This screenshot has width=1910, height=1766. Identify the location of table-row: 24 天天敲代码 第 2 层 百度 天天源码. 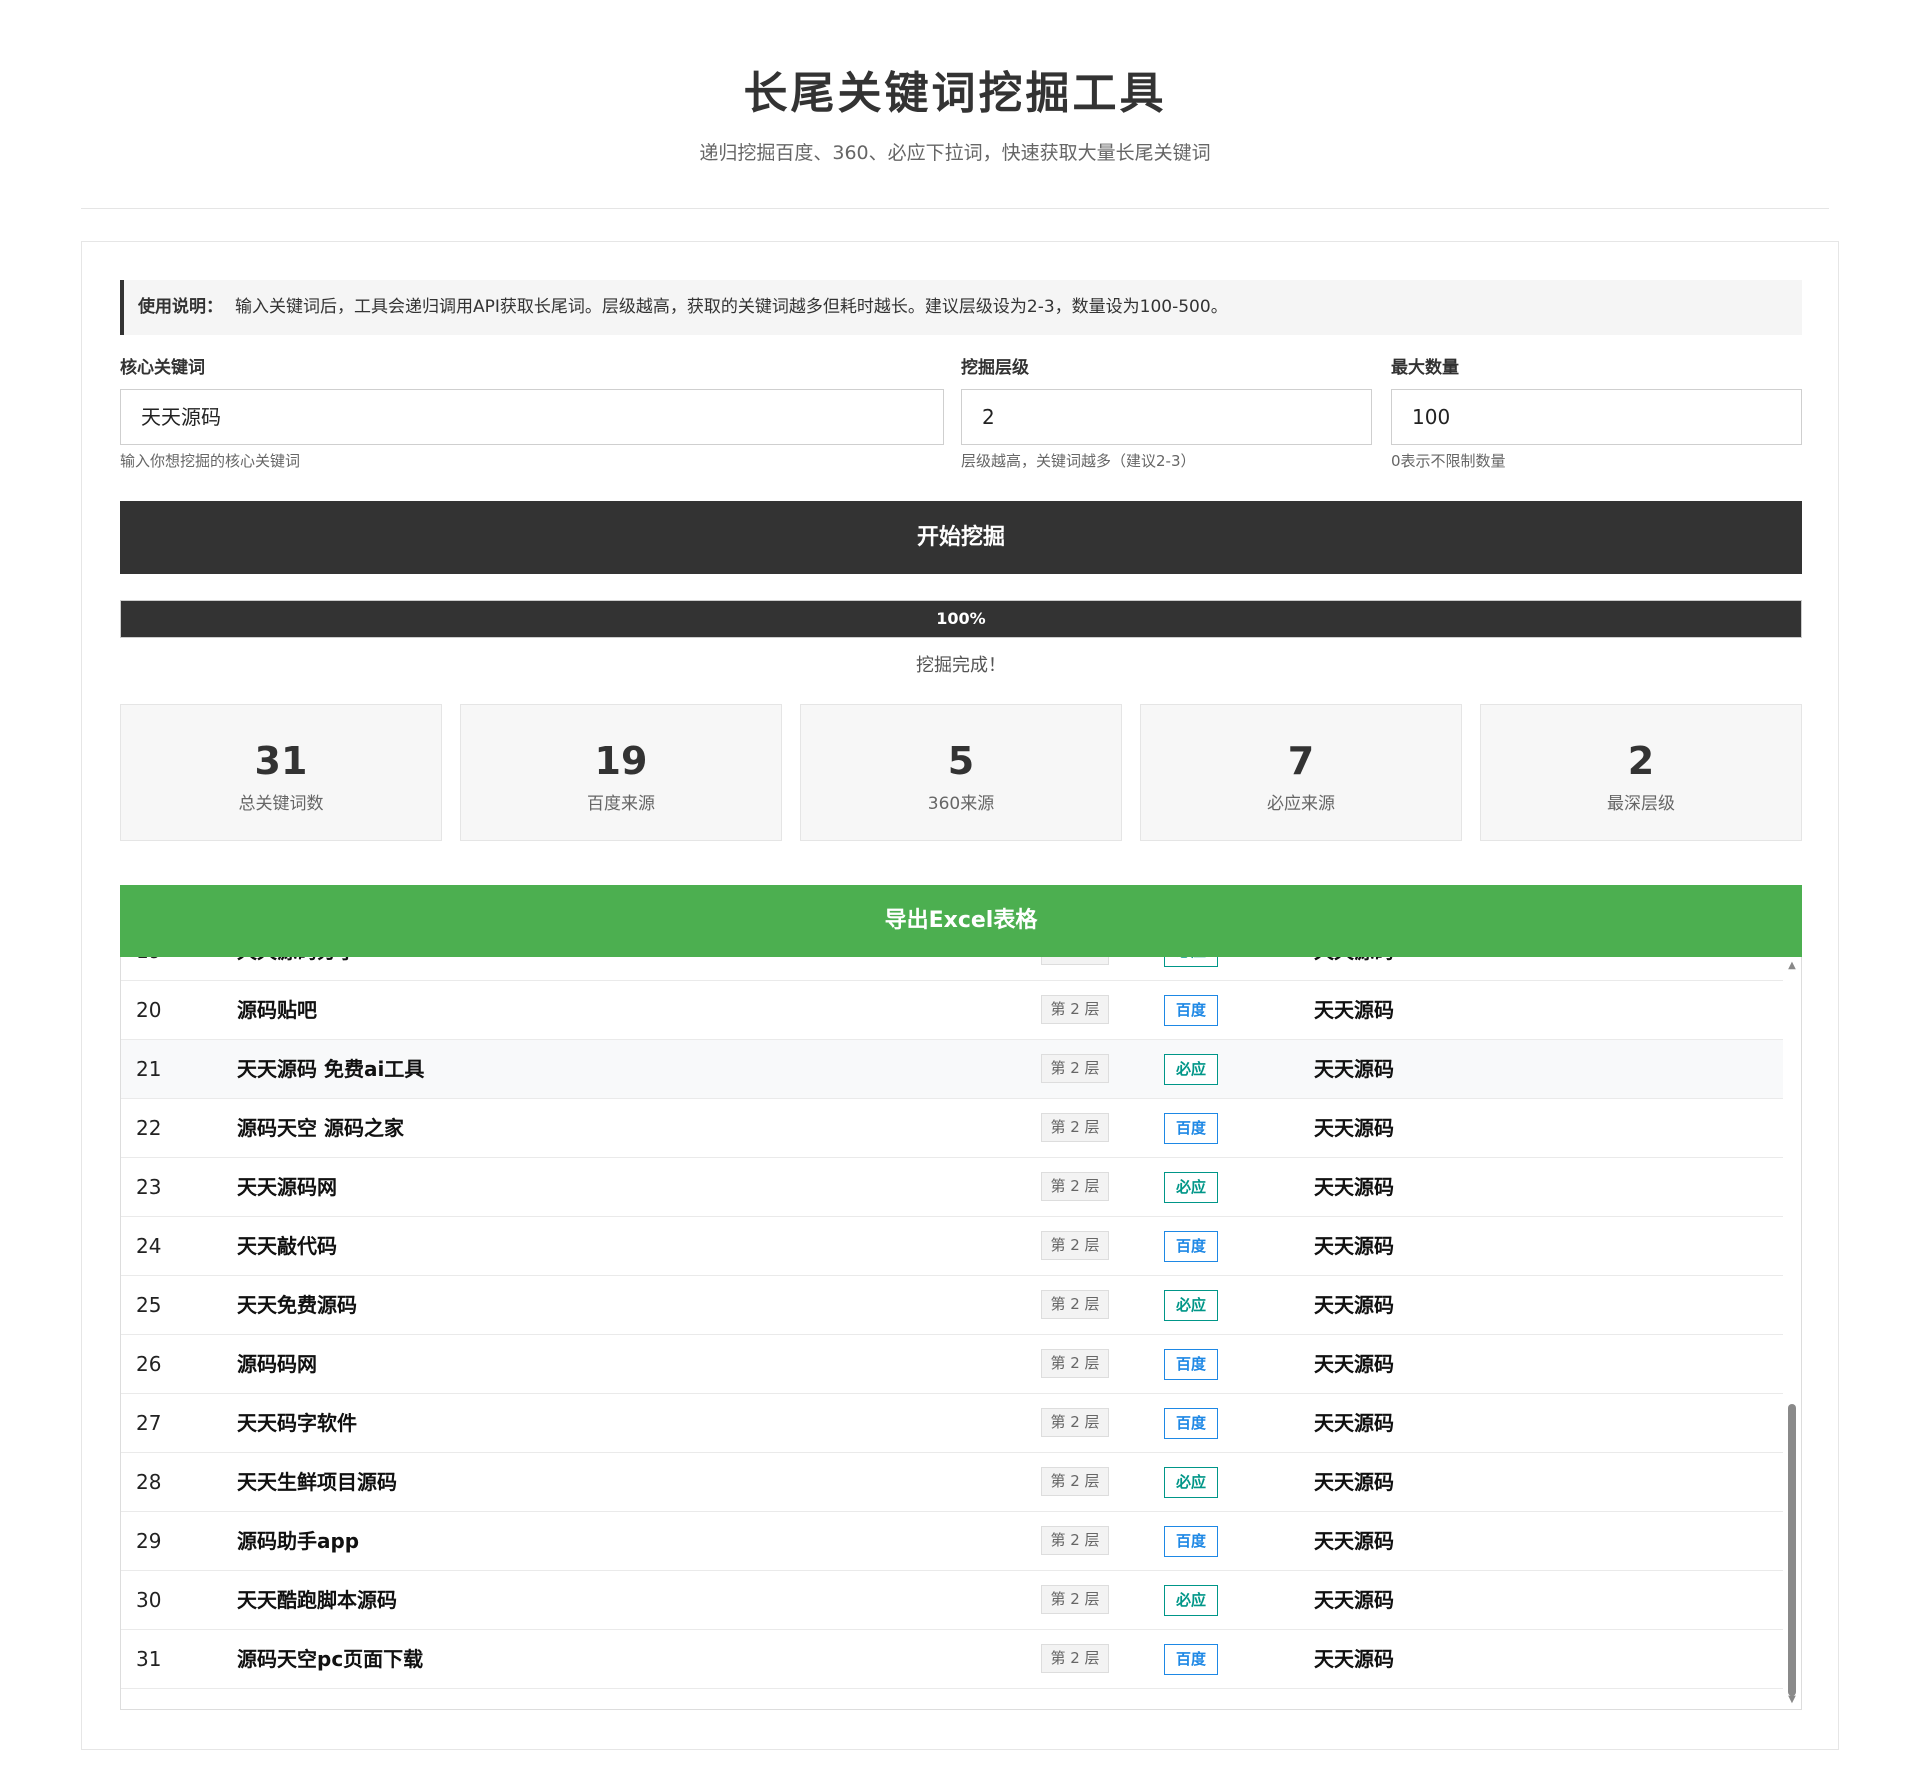
(952, 1246).